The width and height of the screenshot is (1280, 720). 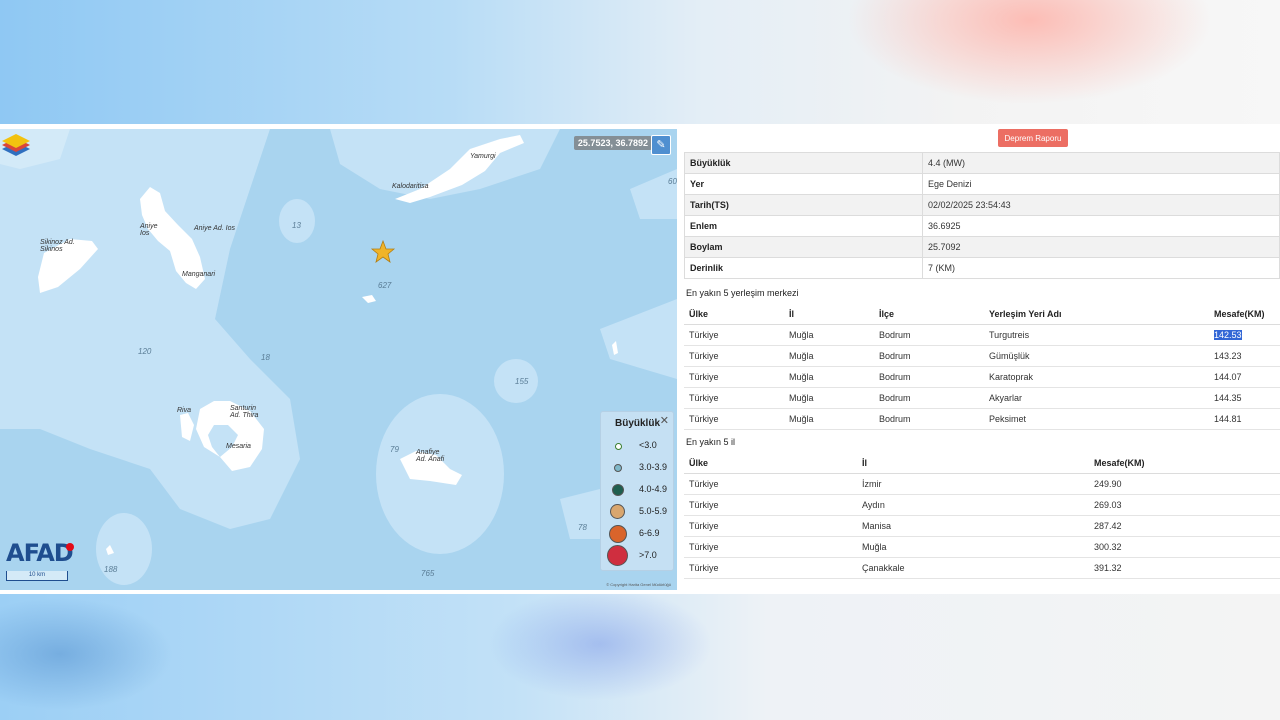 I want to click on column-header: İlçe, so click(x=929, y=314).